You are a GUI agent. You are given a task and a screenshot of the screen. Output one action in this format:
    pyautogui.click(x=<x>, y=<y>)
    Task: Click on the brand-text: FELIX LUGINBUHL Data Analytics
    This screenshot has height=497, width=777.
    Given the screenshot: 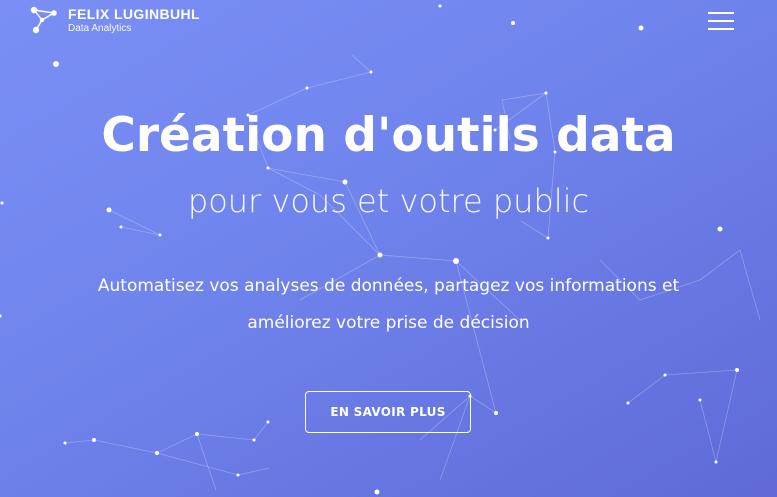 What is the action you would take?
    pyautogui.click(x=134, y=20)
    